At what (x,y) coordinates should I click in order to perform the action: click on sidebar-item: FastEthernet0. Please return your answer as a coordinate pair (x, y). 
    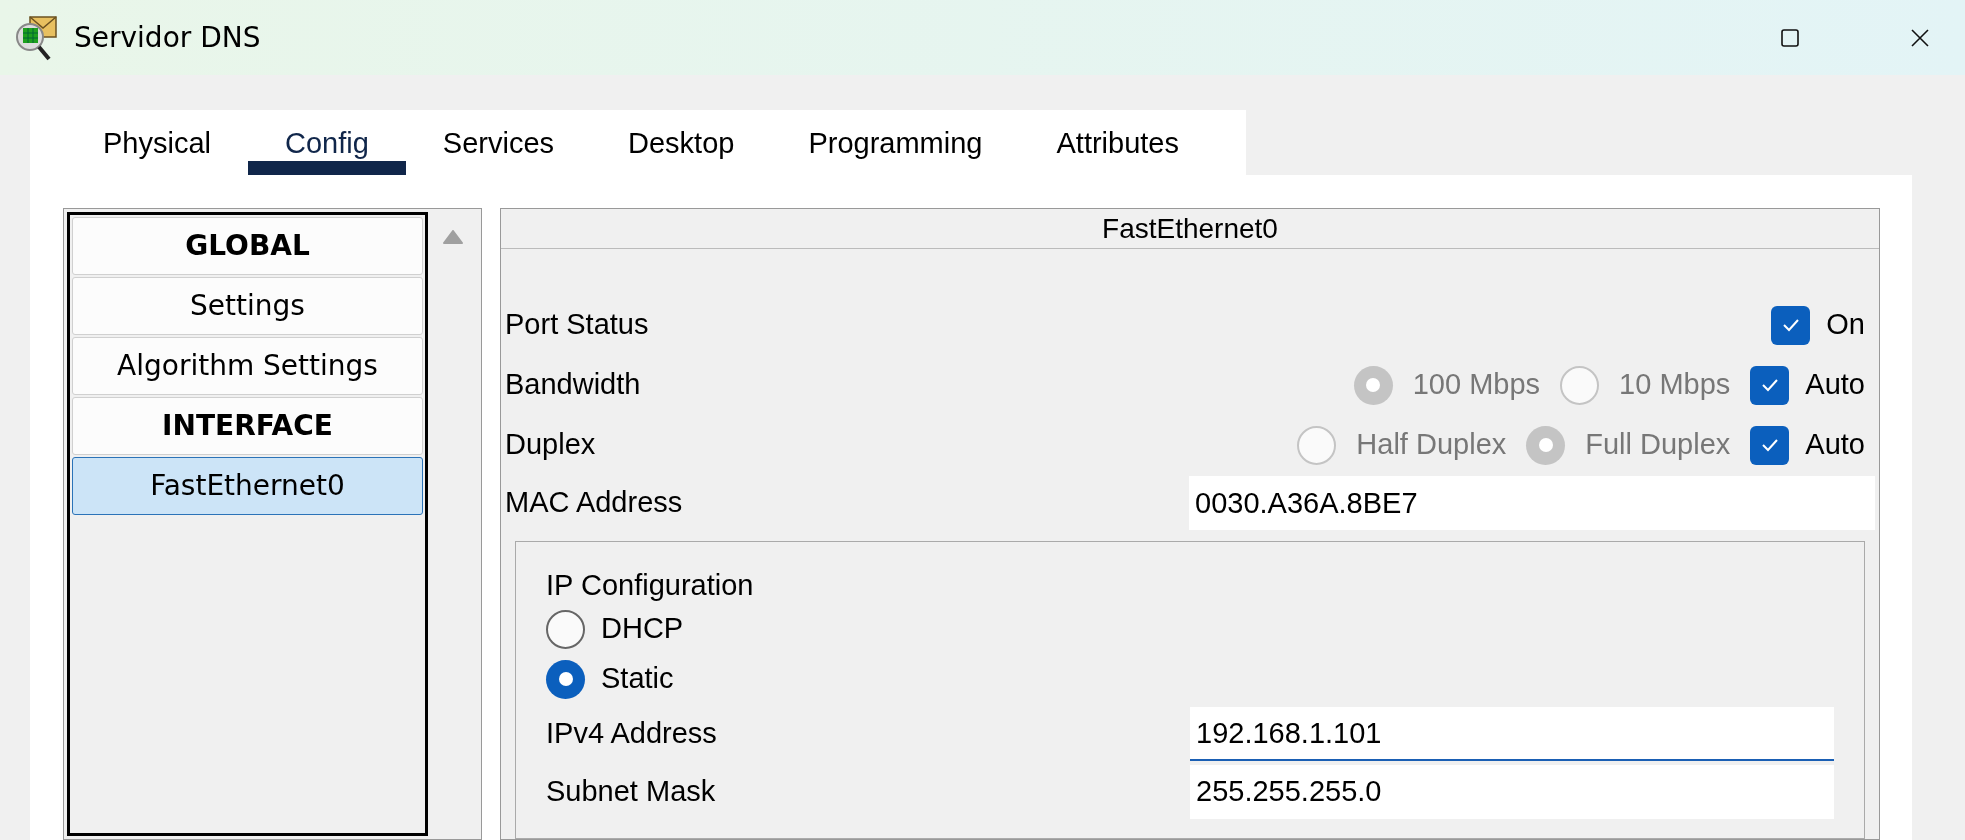
    Looking at the image, I should click on (247, 486).